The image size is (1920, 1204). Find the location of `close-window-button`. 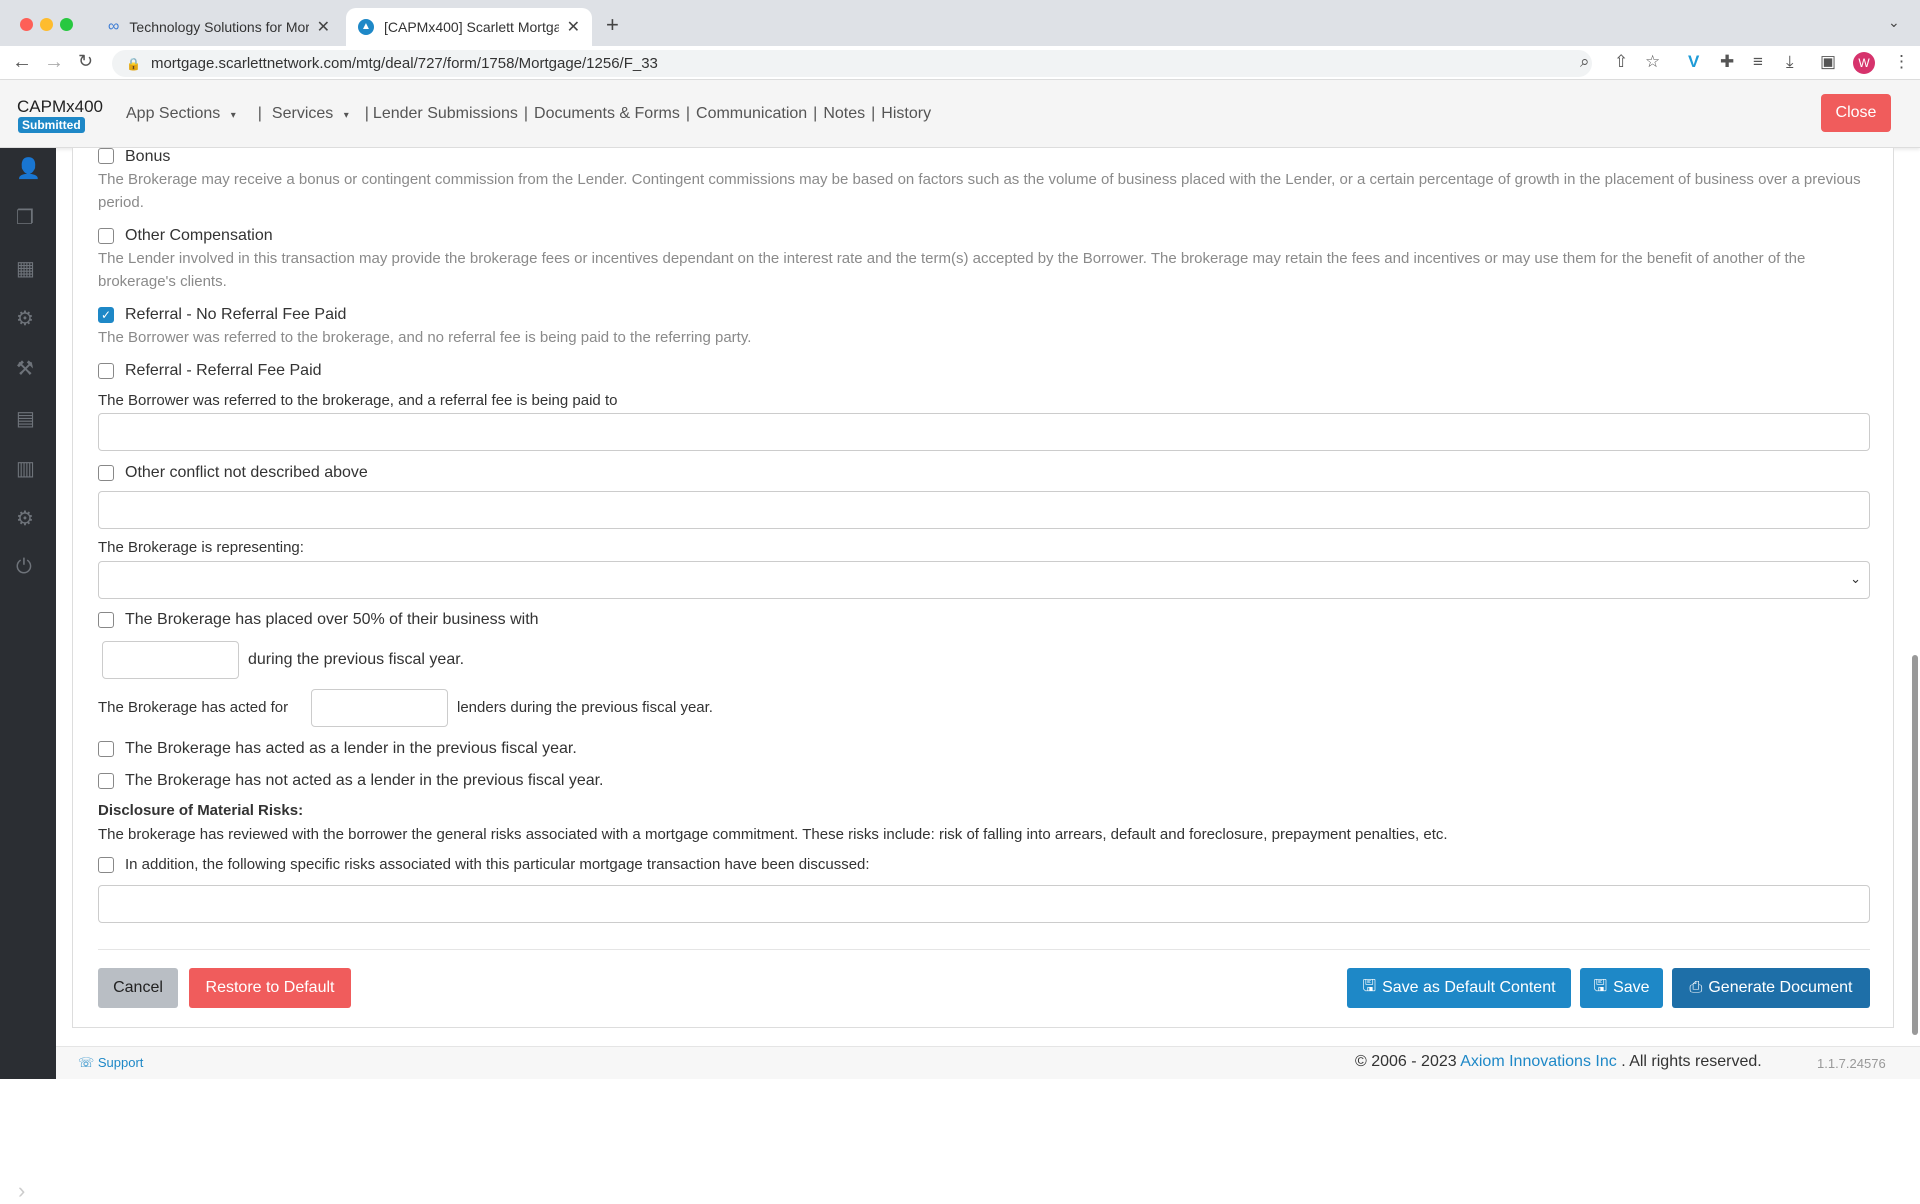

close-window-button is located at coordinates (26, 24).